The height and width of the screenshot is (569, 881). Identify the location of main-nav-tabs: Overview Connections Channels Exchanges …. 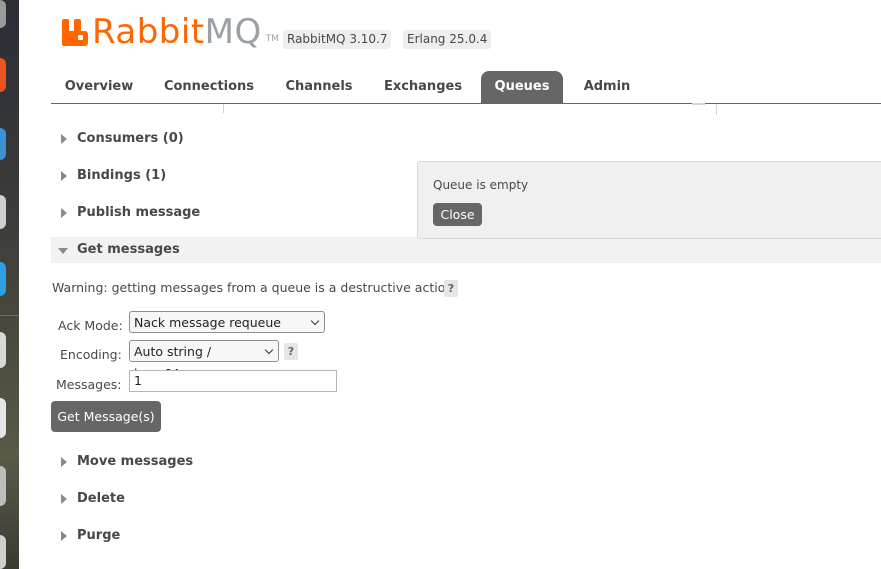
(466, 87).